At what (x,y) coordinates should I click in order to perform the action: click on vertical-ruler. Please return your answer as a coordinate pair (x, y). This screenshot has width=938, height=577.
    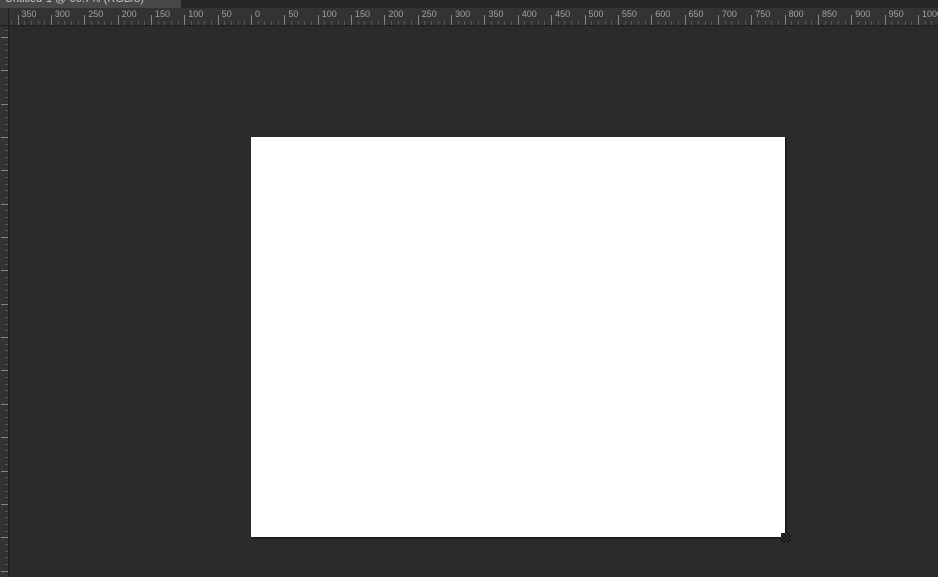
    Looking at the image, I should click on (4, 301).